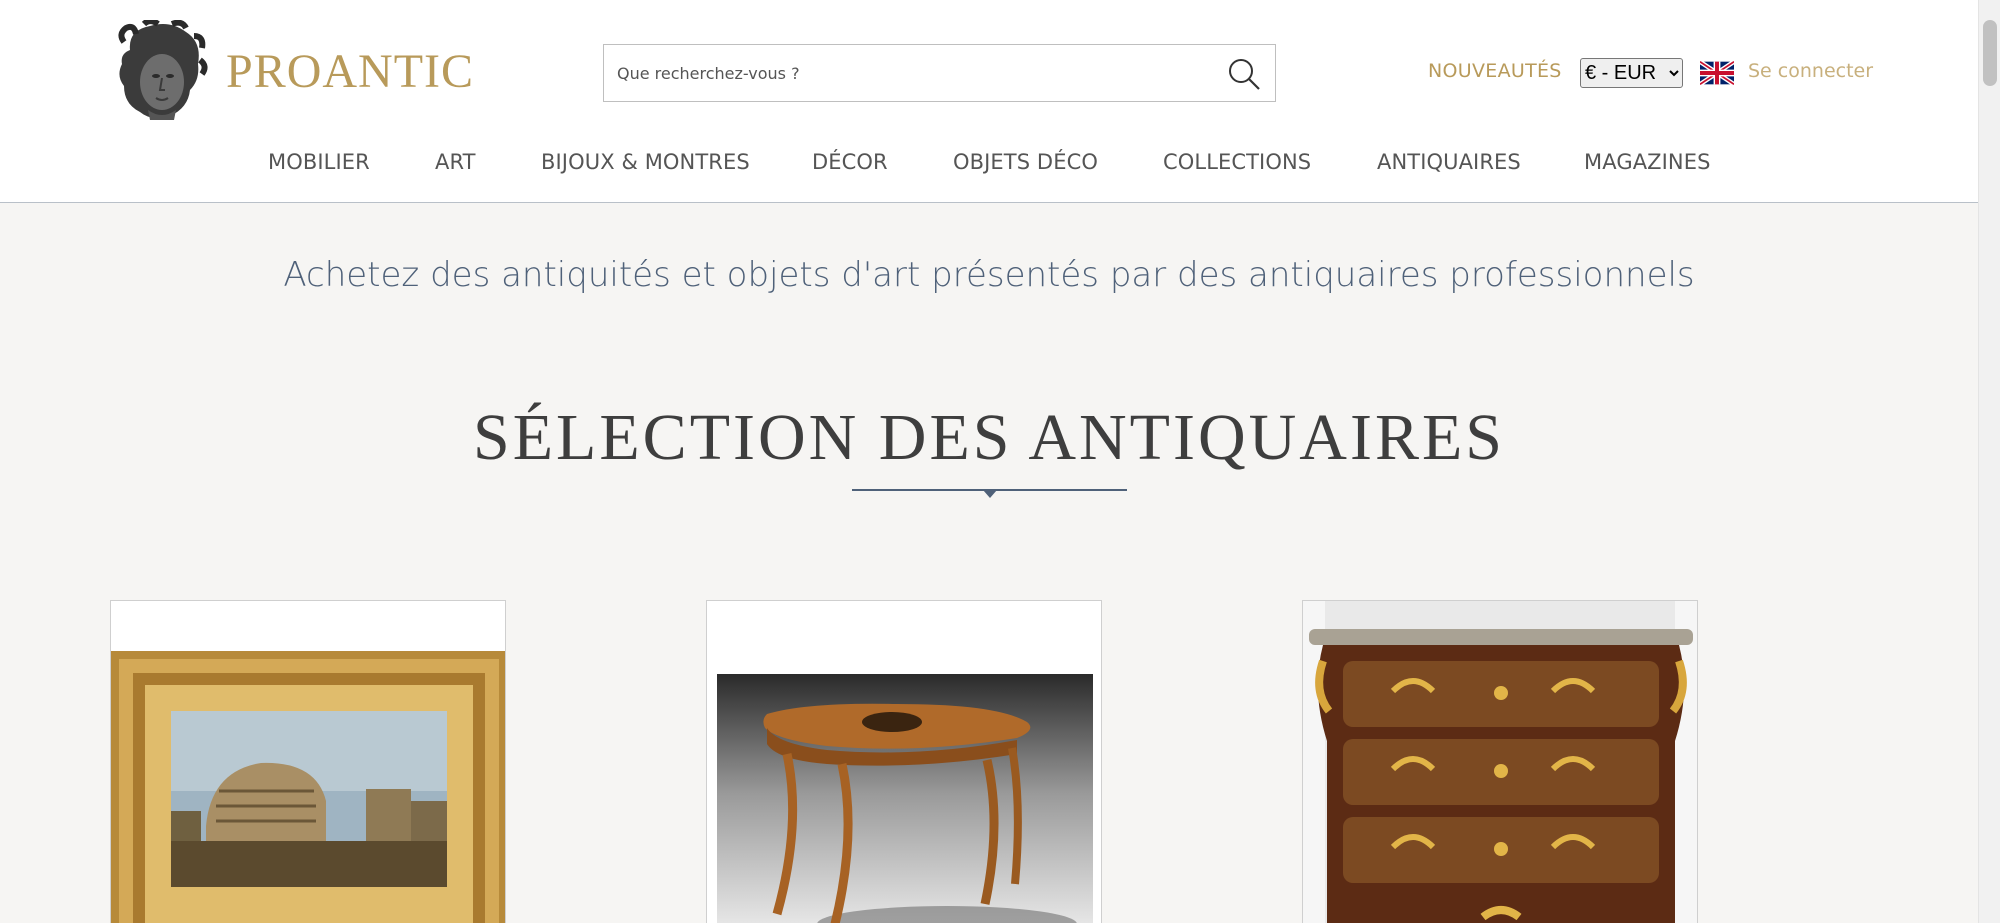  I want to click on nav-item-decor: DÉCOR, so click(850, 162).